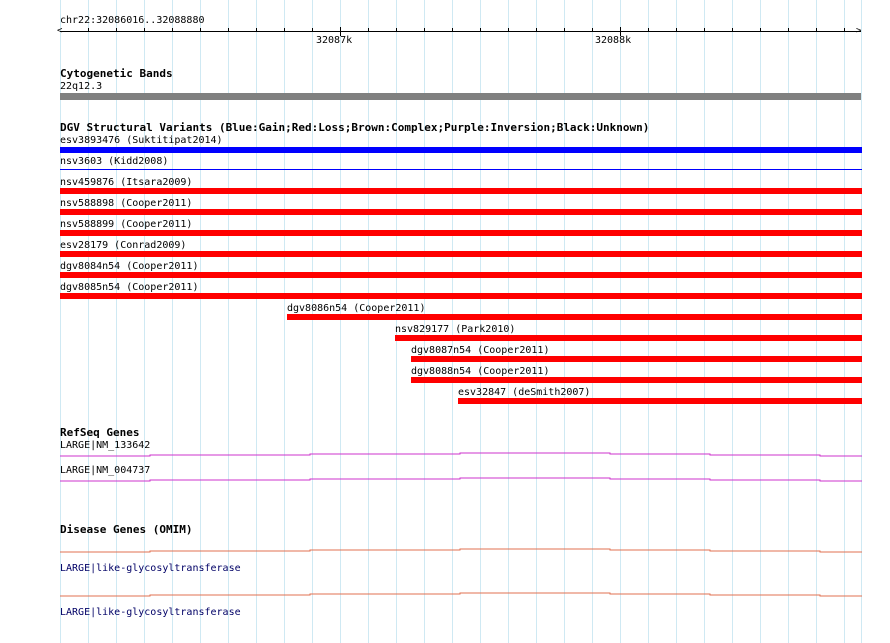 This screenshot has height=643, width=890. I want to click on dgv-variant-label: dgv8084n54 (Cooper2011), so click(129, 266).